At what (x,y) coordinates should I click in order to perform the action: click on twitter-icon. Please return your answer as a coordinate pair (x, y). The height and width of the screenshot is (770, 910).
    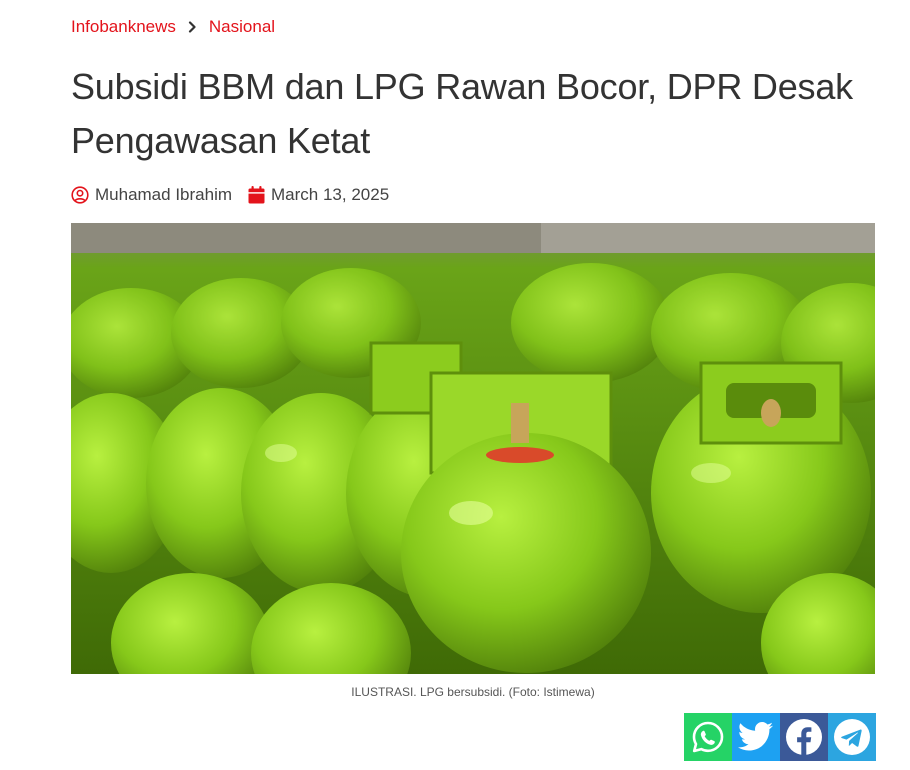
    Looking at the image, I should click on (755, 736).